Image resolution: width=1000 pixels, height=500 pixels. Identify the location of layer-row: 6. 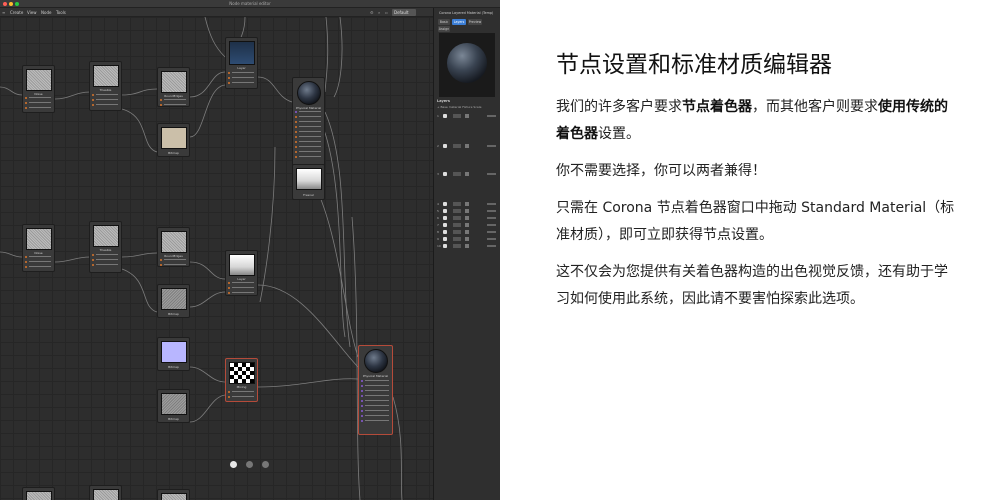
(467, 218).